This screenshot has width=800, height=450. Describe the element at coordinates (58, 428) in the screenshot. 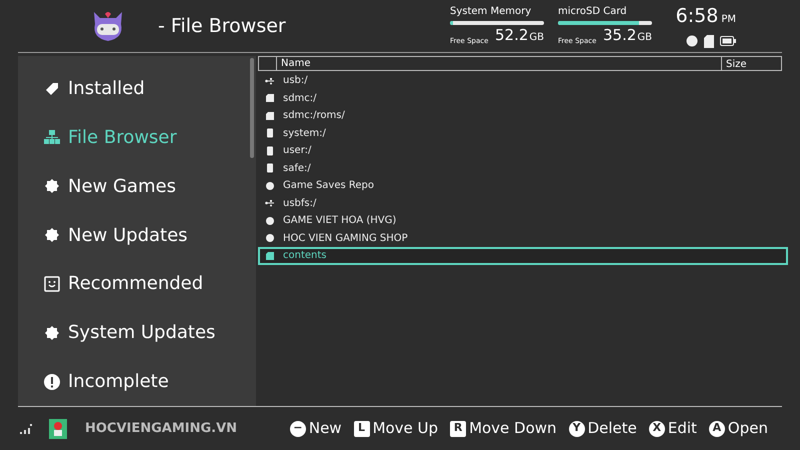

I see `avatar-icon` at that location.